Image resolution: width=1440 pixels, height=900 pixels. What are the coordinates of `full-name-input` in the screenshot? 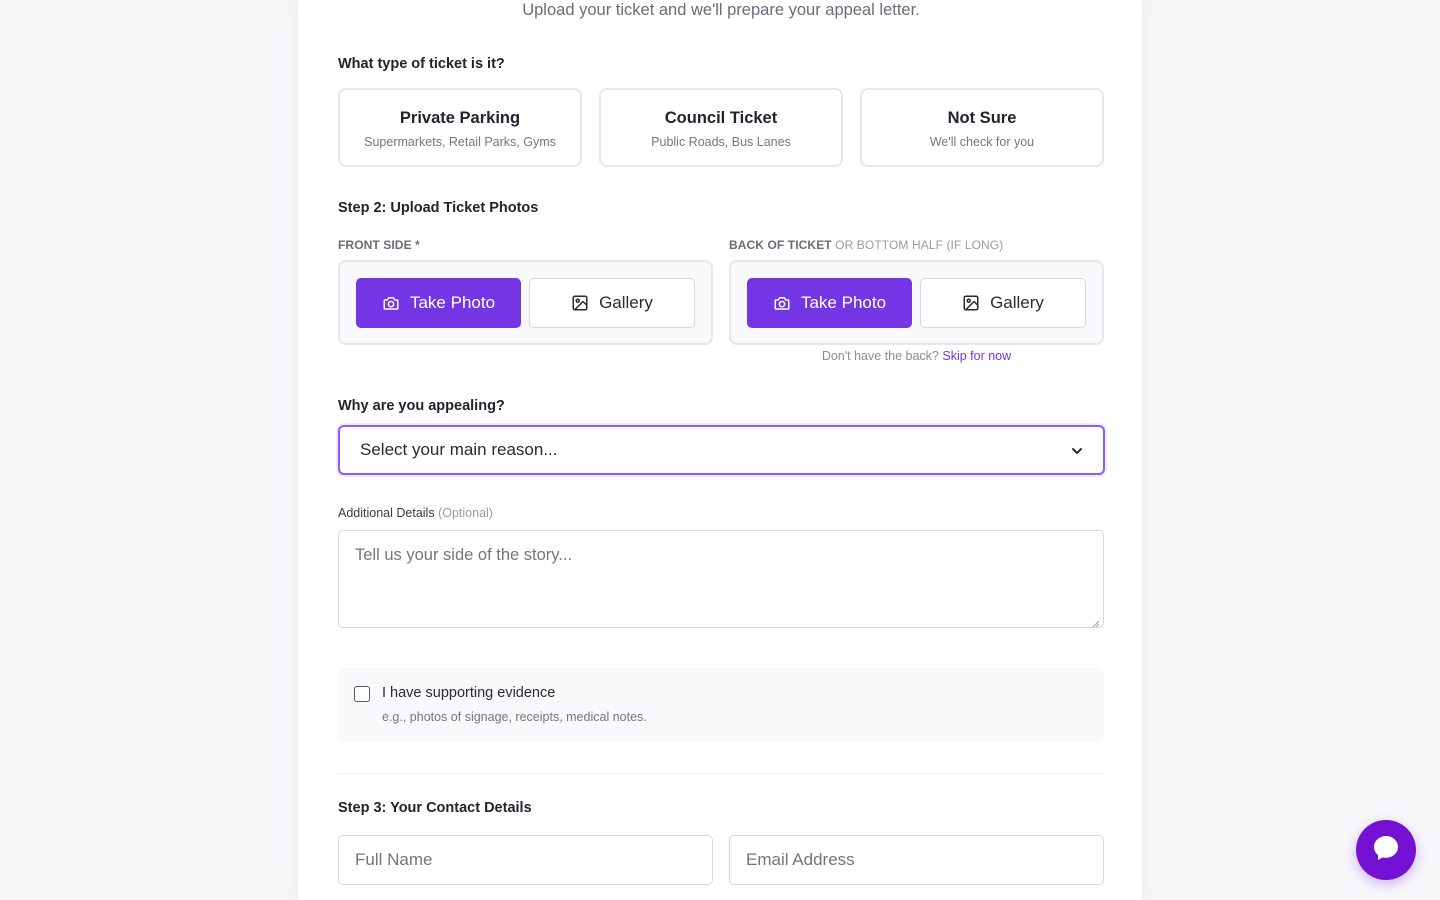 It's located at (525, 860).